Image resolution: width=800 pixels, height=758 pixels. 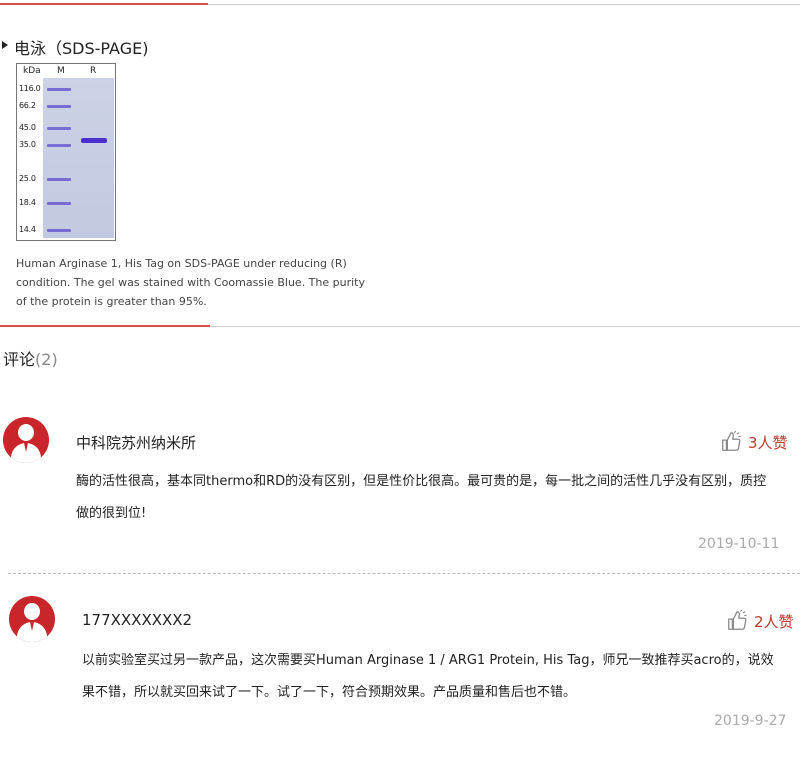 What do you see at coordinates (104, 4) in the screenshot?
I see `top-divider-accent` at bounding box center [104, 4].